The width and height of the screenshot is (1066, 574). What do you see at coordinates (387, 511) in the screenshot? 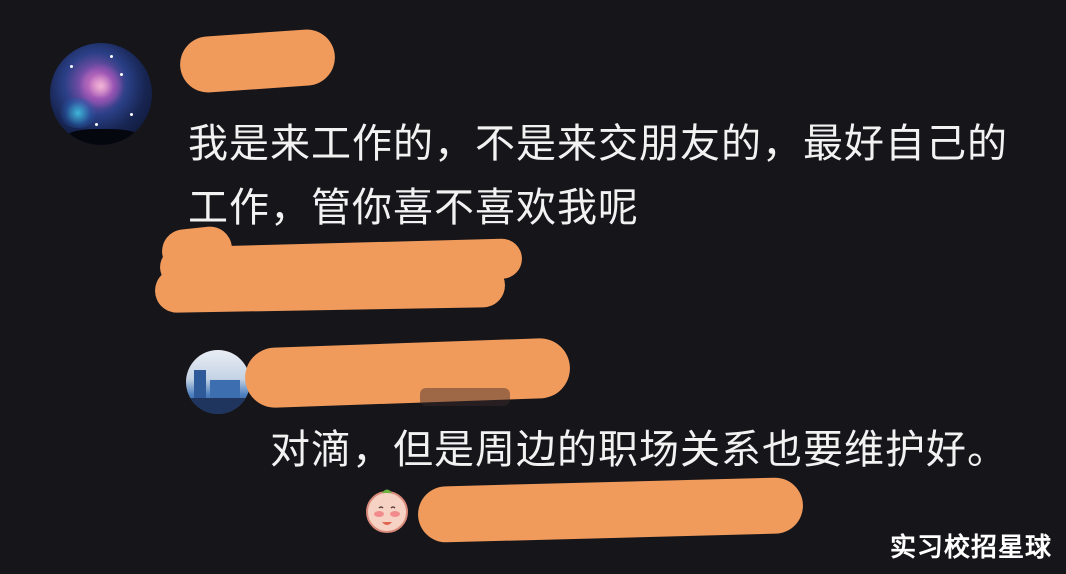
I see `blushing-face-emoji` at bounding box center [387, 511].